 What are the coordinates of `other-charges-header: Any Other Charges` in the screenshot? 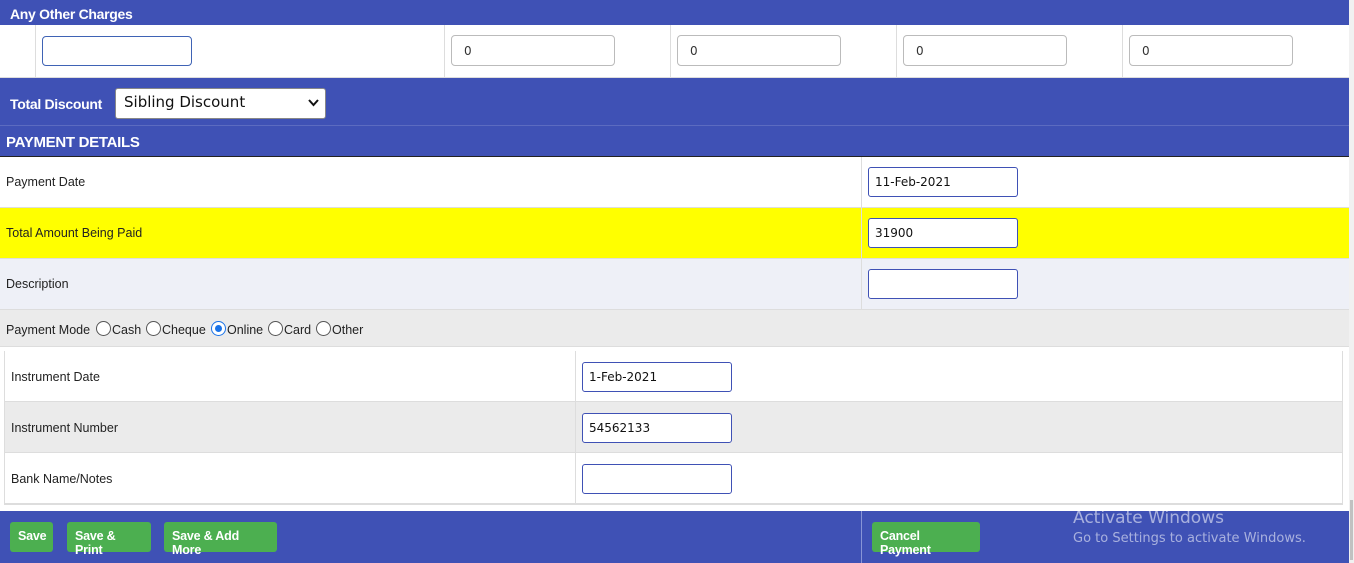 It's located at (674, 12).